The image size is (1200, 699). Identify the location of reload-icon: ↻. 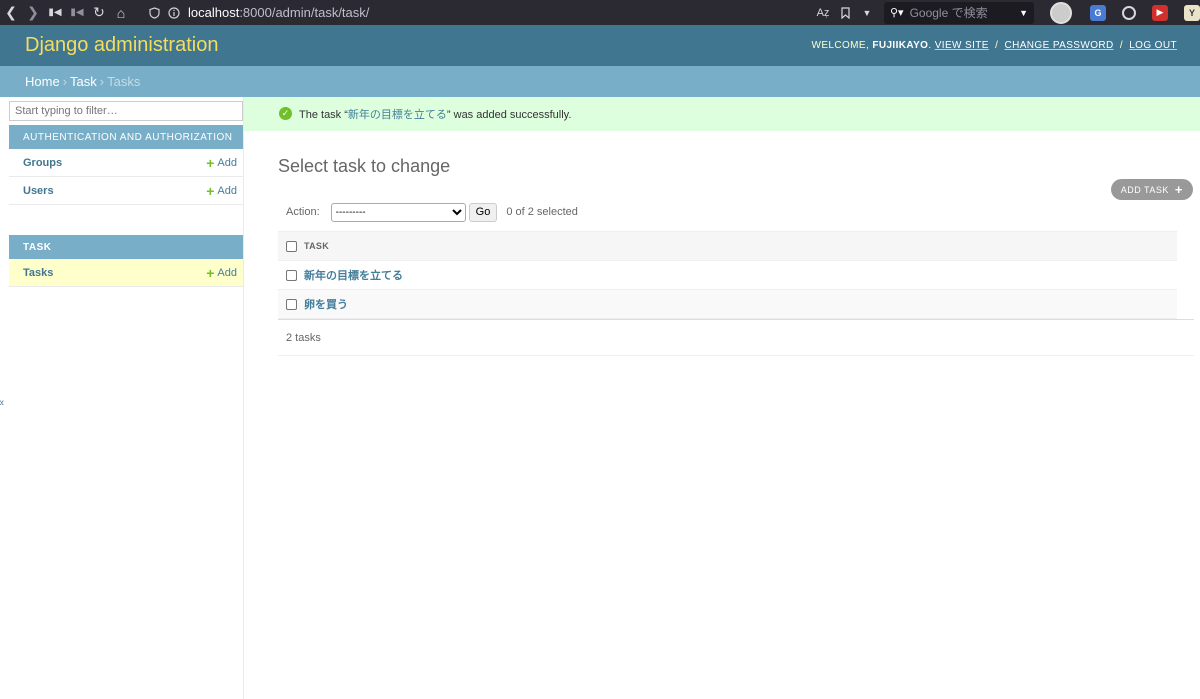
(99, 13).